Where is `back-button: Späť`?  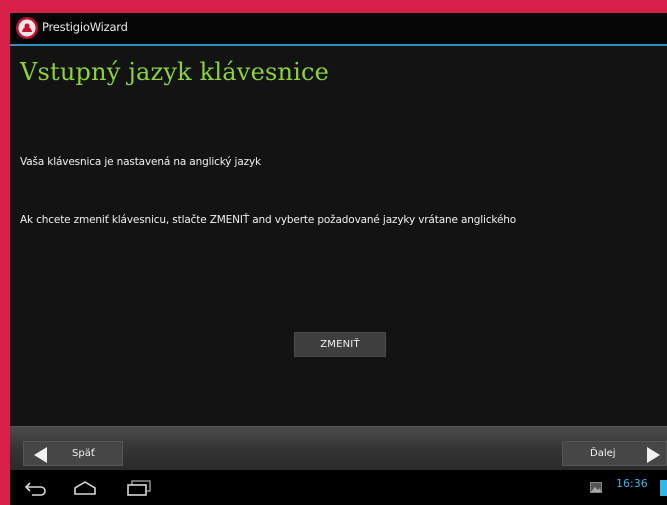 back-button: Späť is located at coordinates (73, 453).